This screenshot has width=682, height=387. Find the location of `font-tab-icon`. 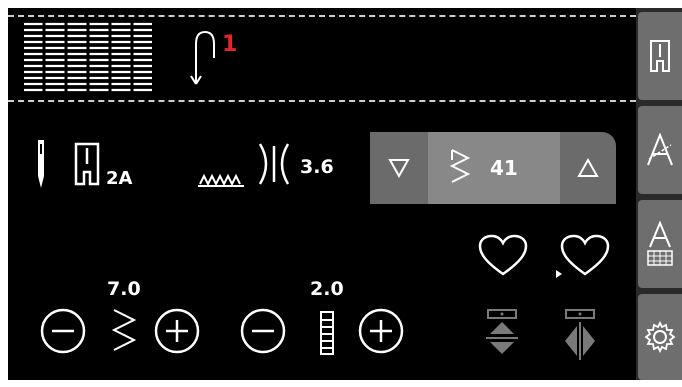

font-tab-icon is located at coordinates (660, 150).